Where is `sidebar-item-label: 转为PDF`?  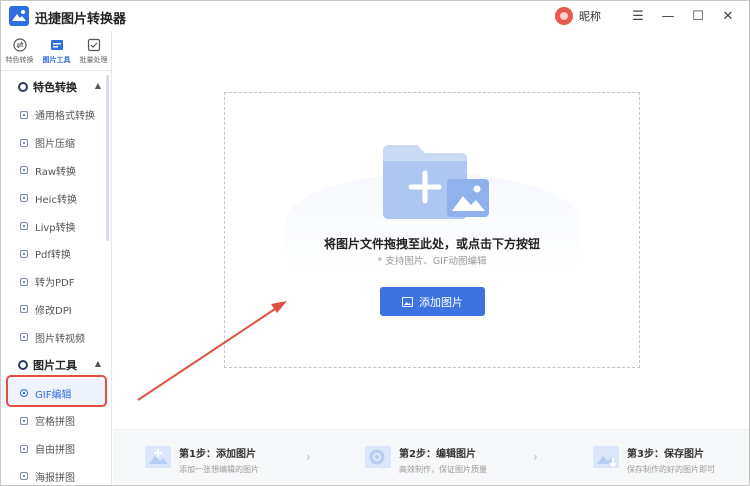 sidebar-item-label: 转为PDF is located at coordinates (55, 284).